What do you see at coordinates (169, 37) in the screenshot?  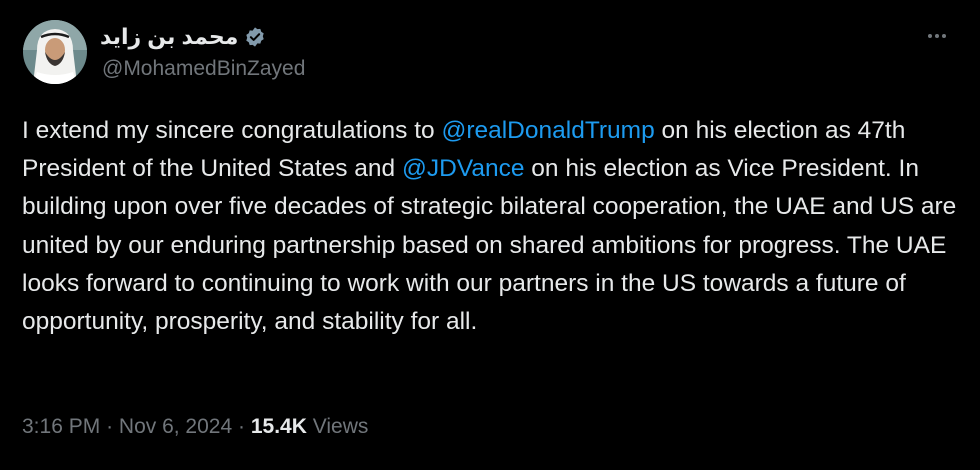 I see `display-name: محمد بن زايد` at bounding box center [169, 37].